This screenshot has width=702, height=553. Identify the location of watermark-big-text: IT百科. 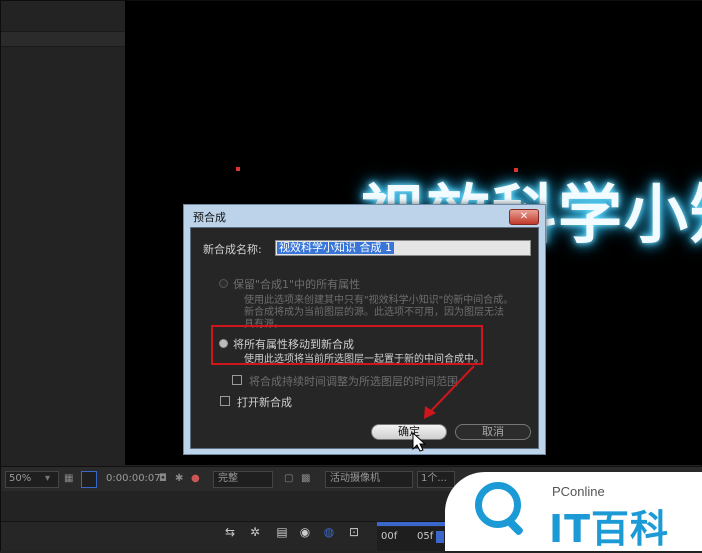
(609, 529).